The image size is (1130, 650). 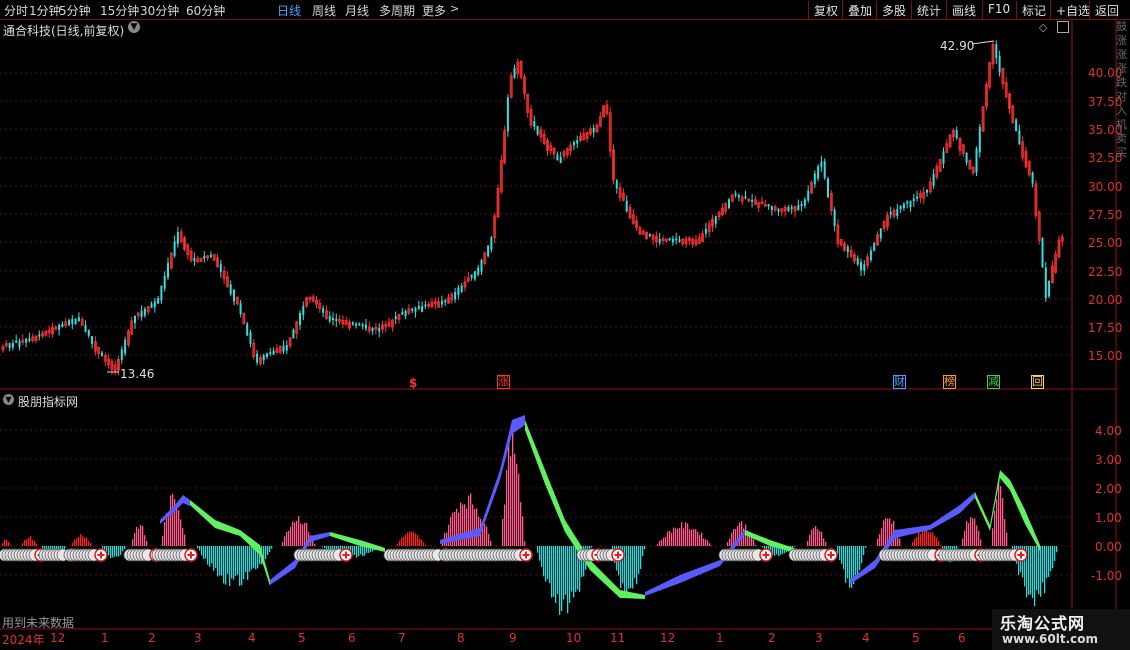 I want to click on event-marker-rise: 涨, so click(x=503, y=382).